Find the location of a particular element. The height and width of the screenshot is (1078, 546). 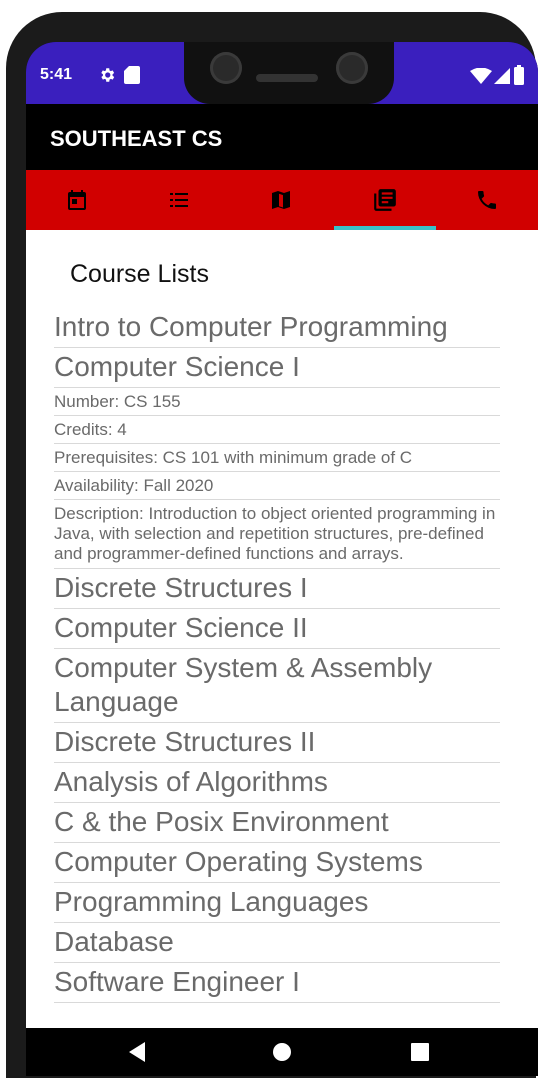

app-title: SOUTHEAST CS is located at coordinates (136, 138).